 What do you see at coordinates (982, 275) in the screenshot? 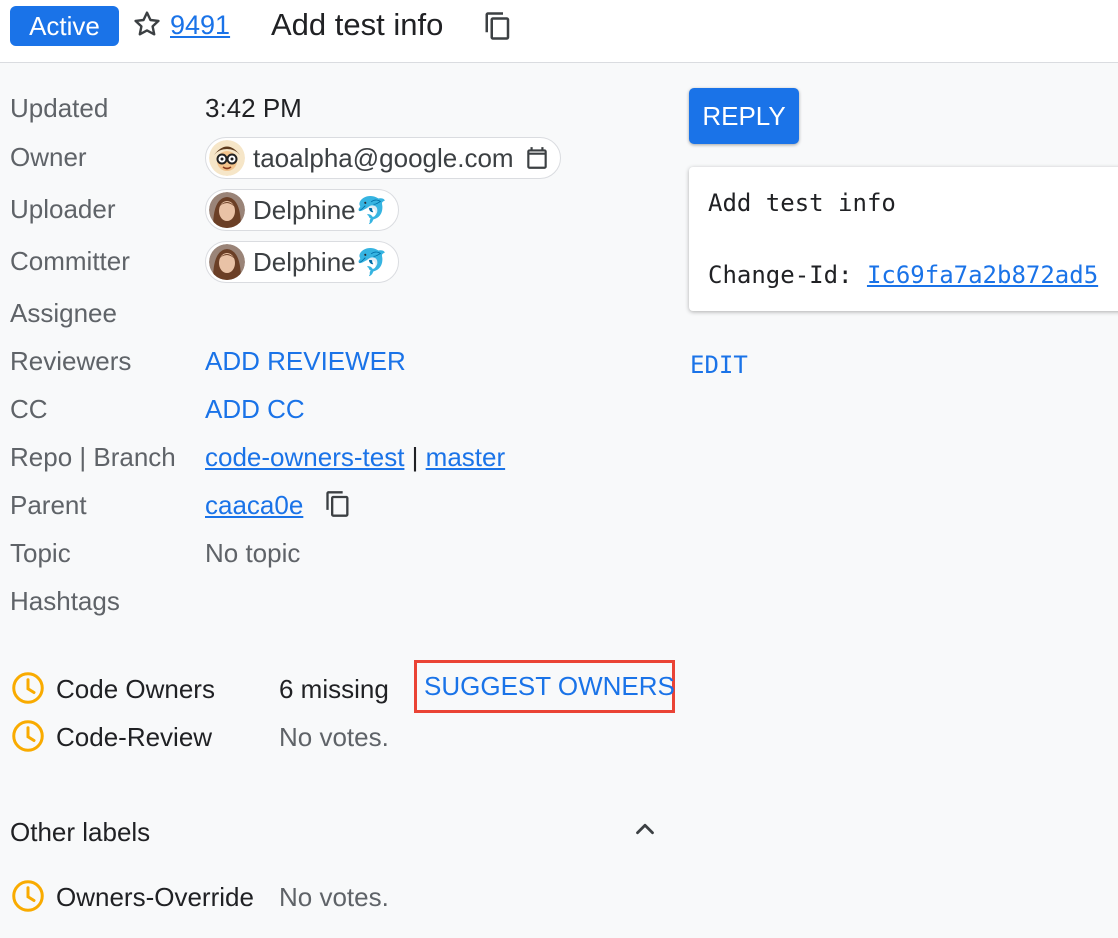
I see `change-id-link: Ic69fa7a2b872ad5` at bounding box center [982, 275].